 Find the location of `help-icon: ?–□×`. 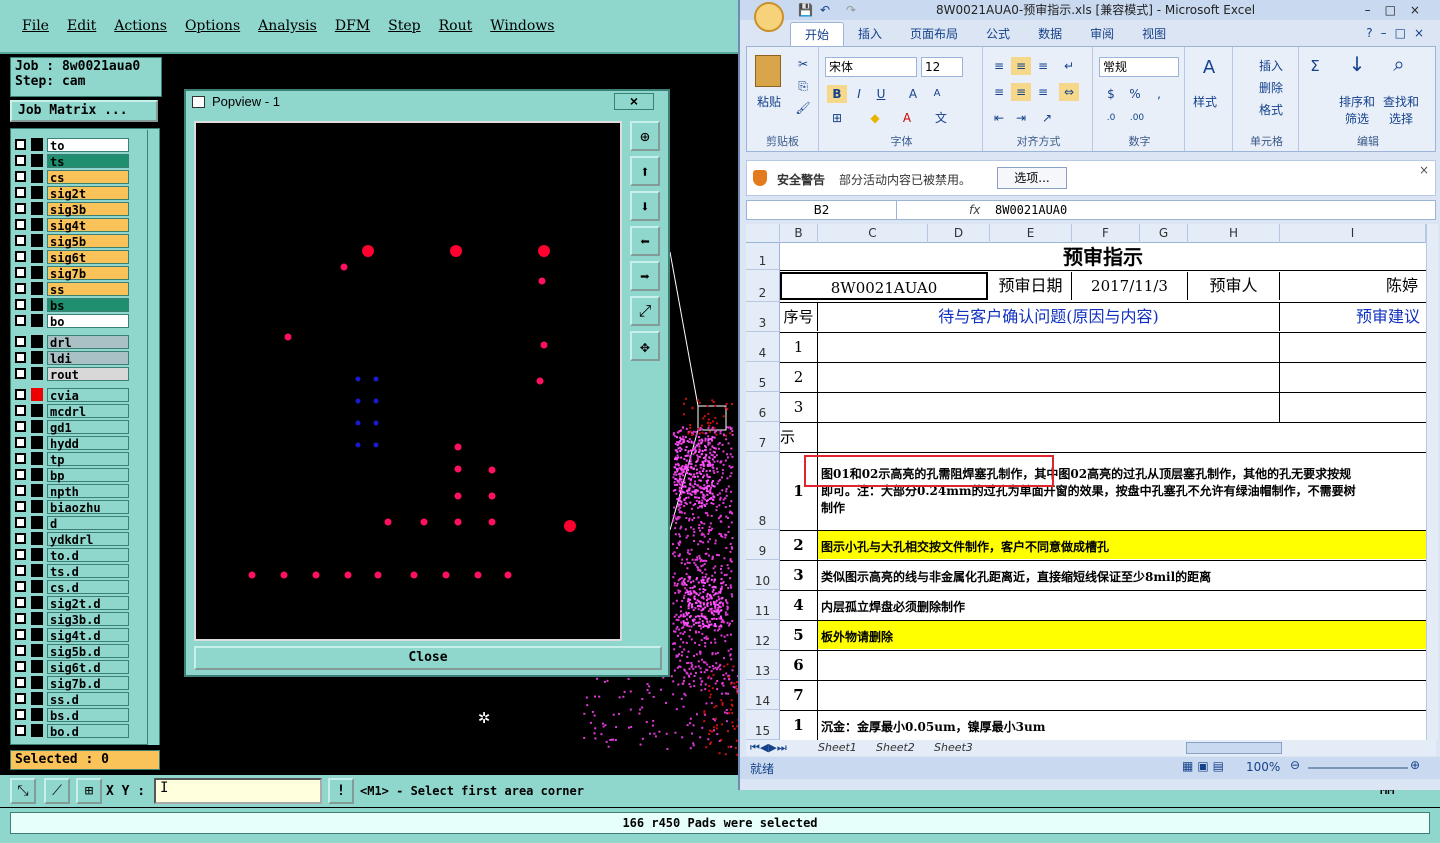

help-icon: ?–□× is located at coordinates (1399, 33).